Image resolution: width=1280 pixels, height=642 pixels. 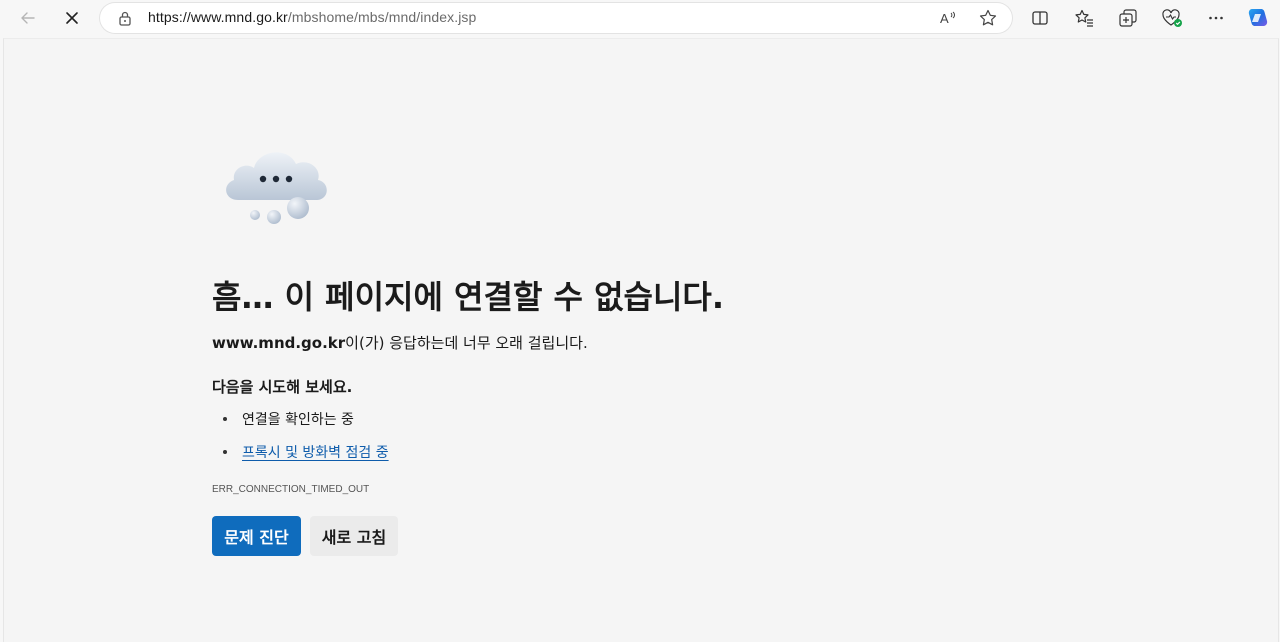 I want to click on browser-essentials-button, so click(x=1172, y=18).